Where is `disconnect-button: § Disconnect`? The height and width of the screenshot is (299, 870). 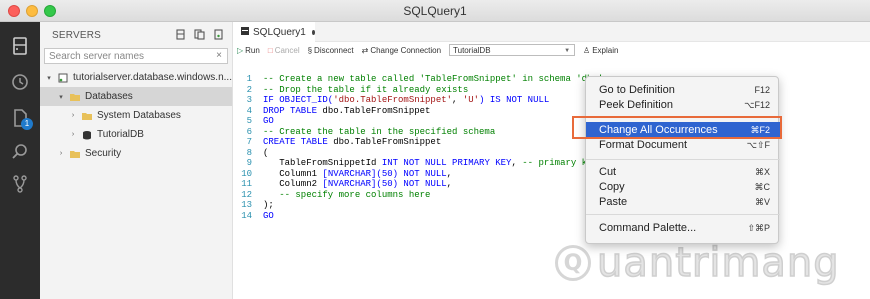 disconnect-button: § Disconnect is located at coordinates (331, 50).